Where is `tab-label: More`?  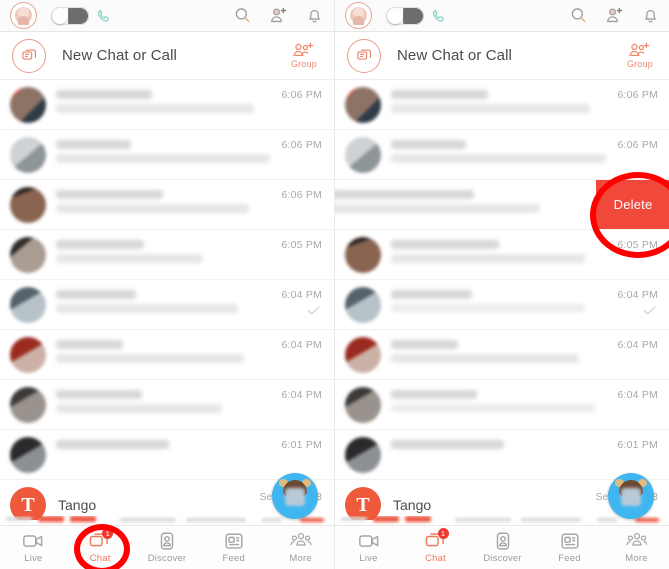
tab-label: More is located at coordinates (636, 558).